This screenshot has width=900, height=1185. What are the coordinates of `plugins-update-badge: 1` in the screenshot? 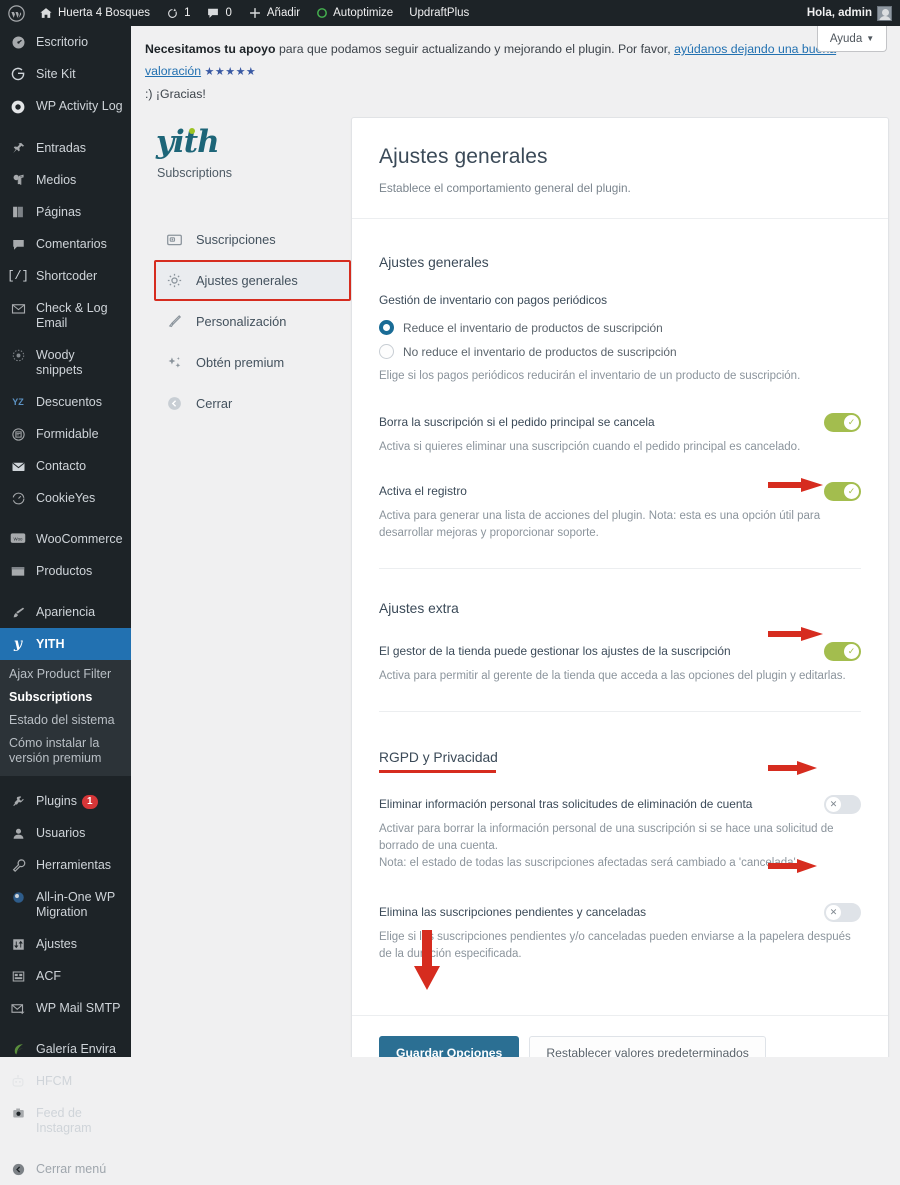 It's located at (90, 802).